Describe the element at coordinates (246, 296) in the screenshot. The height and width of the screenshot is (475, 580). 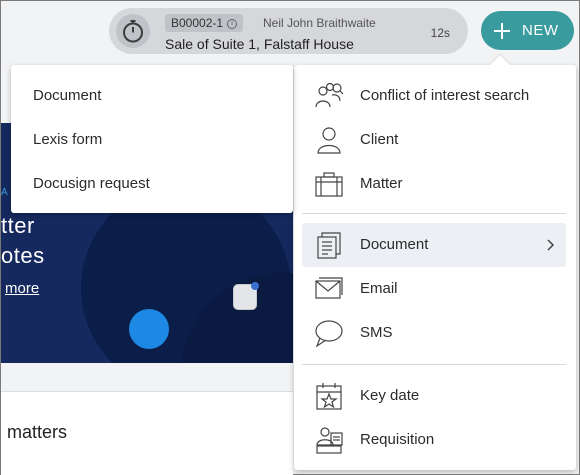
I see `document-badge-icon` at that location.